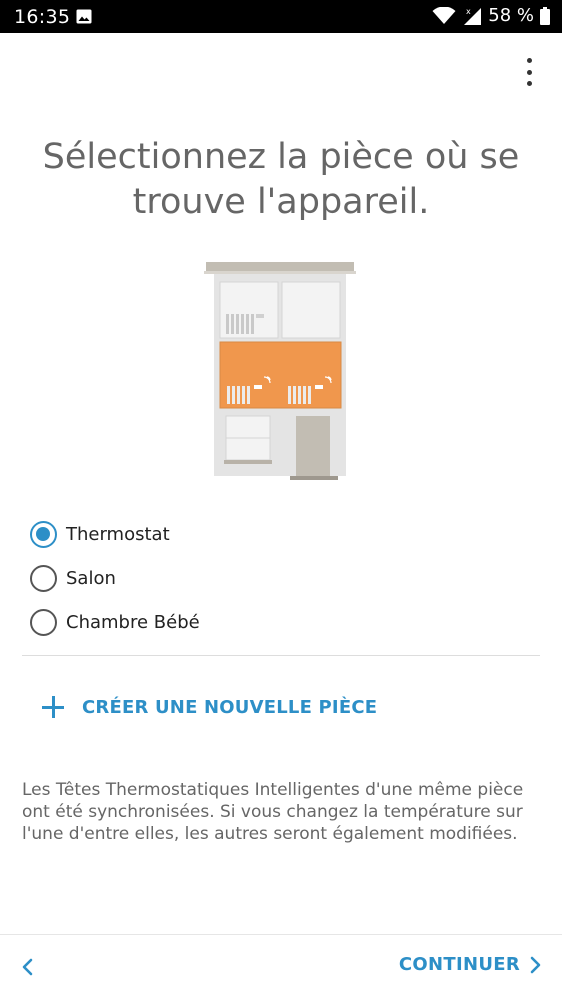  I want to click on signal-icon: x, so click(473, 16).